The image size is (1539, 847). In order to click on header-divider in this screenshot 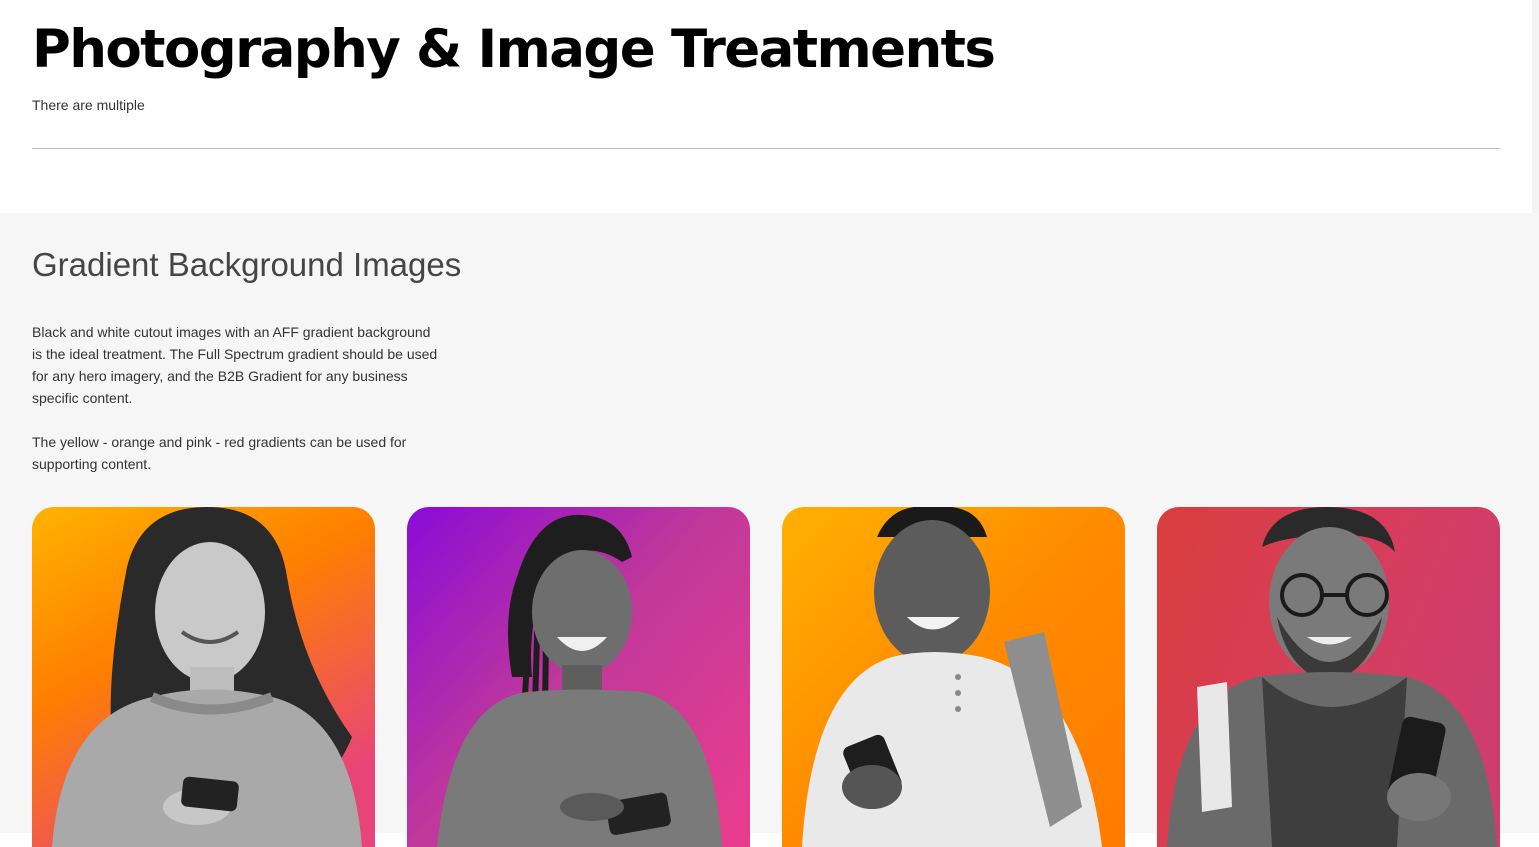, I will do `click(766, 148)`.